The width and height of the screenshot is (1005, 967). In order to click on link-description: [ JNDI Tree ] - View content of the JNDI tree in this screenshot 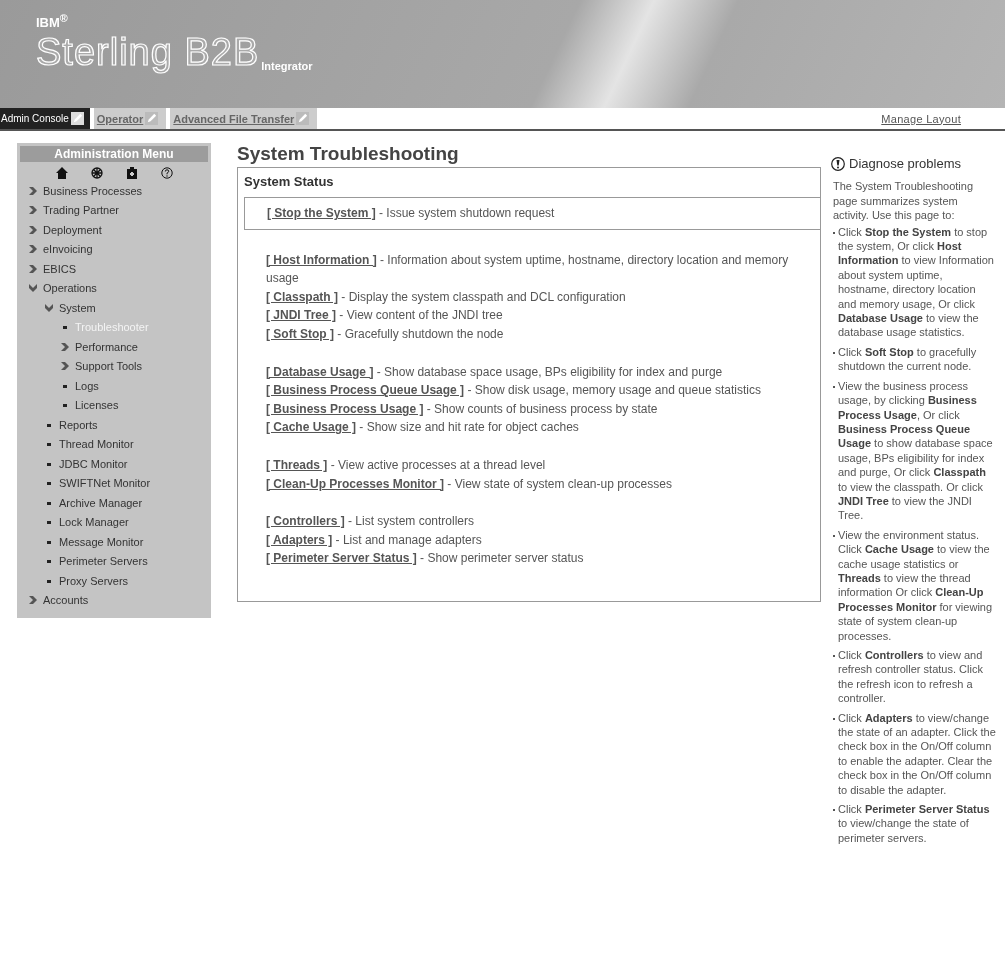, I will do `click(385, 316)`.